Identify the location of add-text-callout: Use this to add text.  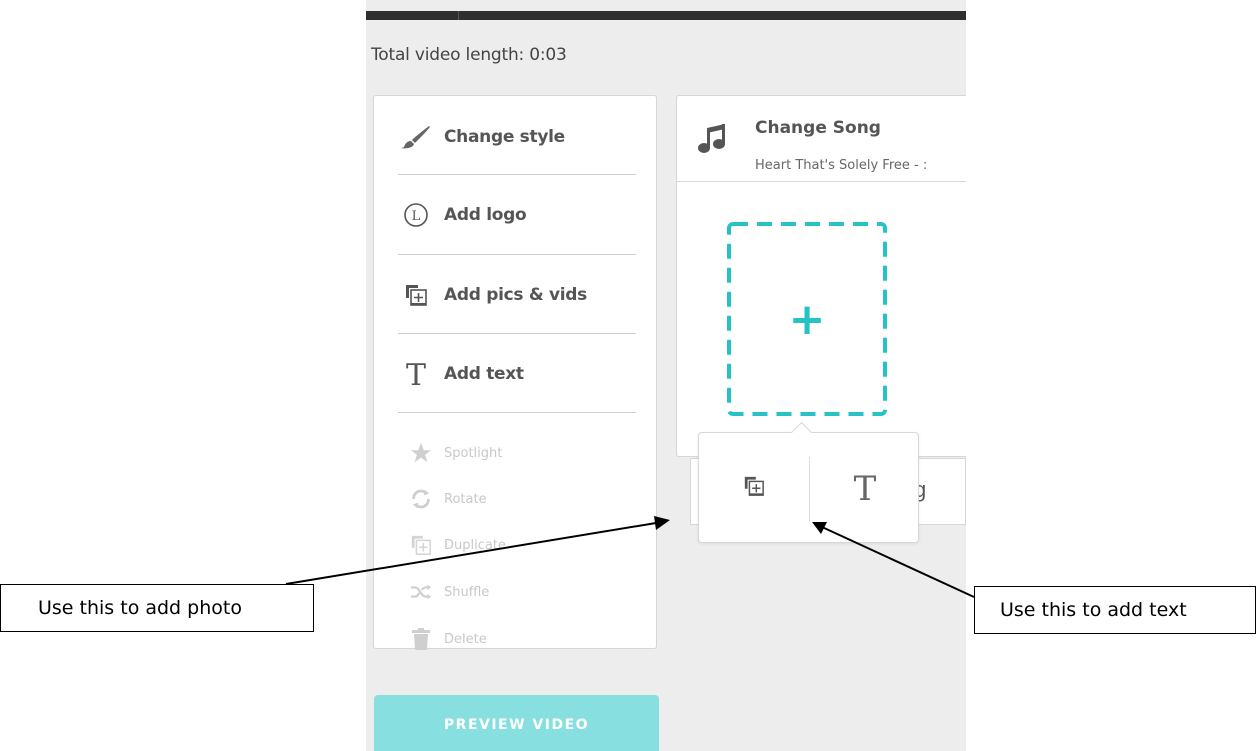
(1115, 610).